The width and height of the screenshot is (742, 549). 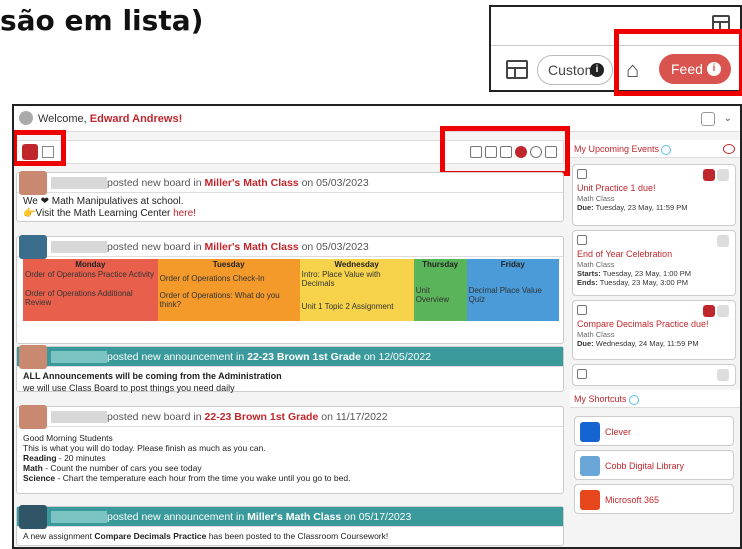 I want to click on welcome-prefix: Welcome,, so click(x=62, y=119).